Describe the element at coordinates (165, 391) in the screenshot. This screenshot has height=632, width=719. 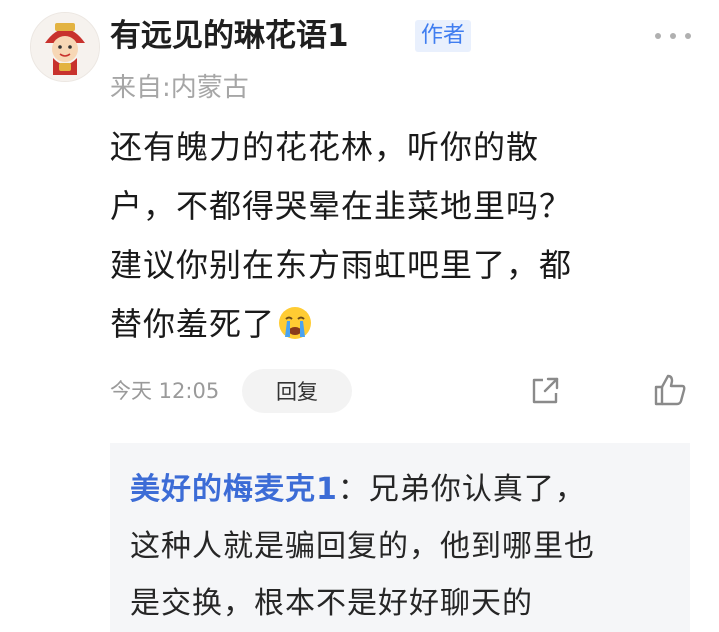
I see `comment-time: 今天 12:05` at that location.